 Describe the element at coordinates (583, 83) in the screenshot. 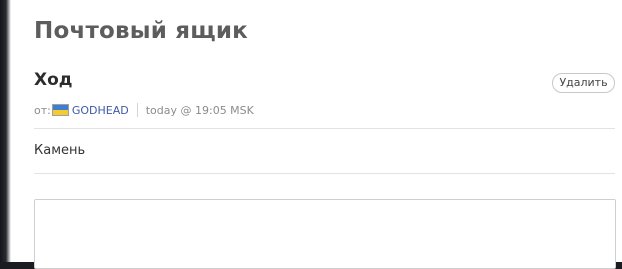

I see `delete-button: Удалить` at that location.